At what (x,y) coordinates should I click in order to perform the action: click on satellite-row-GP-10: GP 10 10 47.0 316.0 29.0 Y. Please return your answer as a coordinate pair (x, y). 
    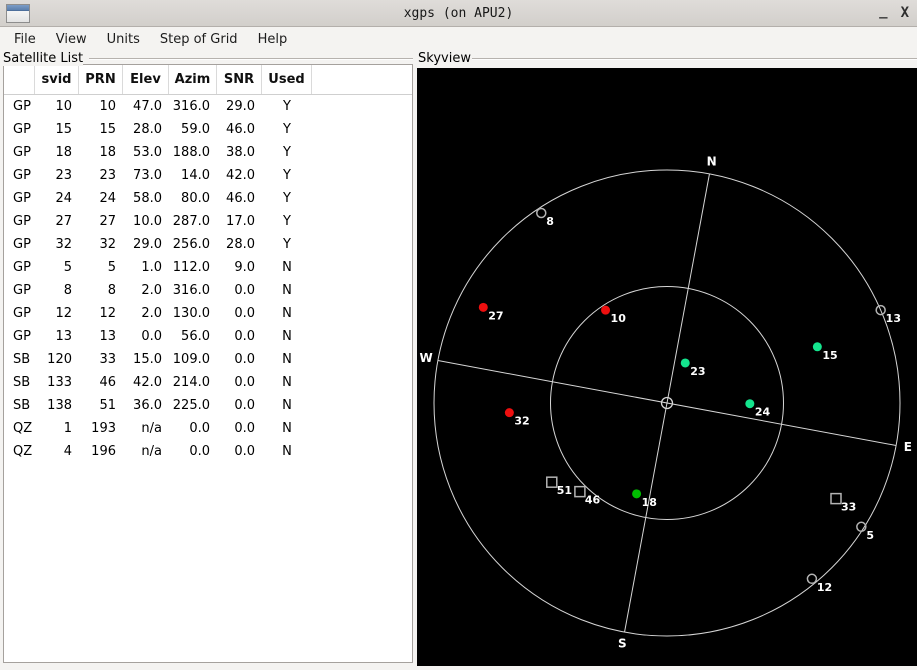
    Looking at the image, I should click on (208, 106).